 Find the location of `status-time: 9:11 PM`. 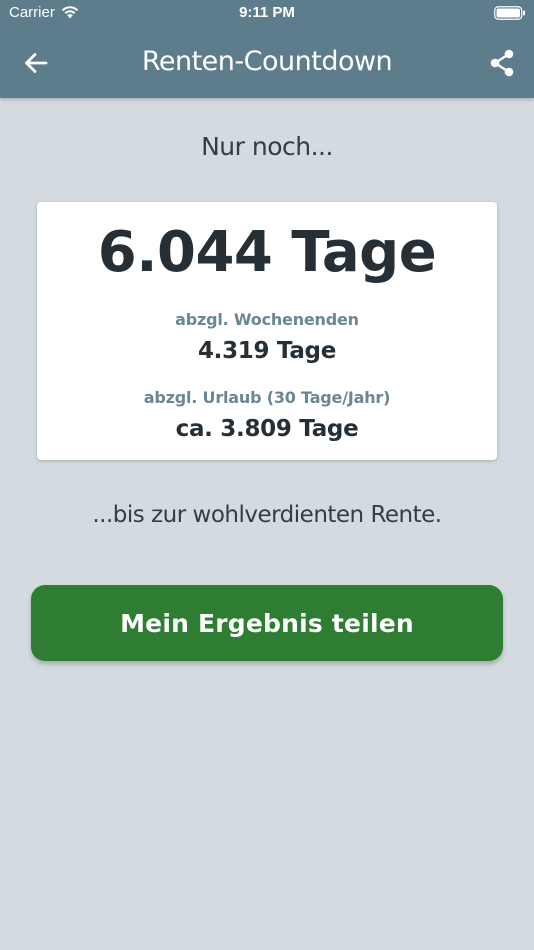

status-time: 9:11 PM is located at coordinates (267, 12).